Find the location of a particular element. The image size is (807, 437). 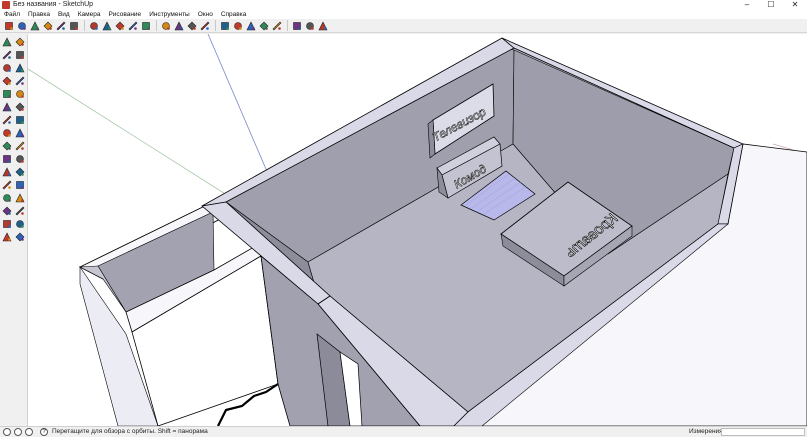

green-axis-line is located at coordinates (133, 135).